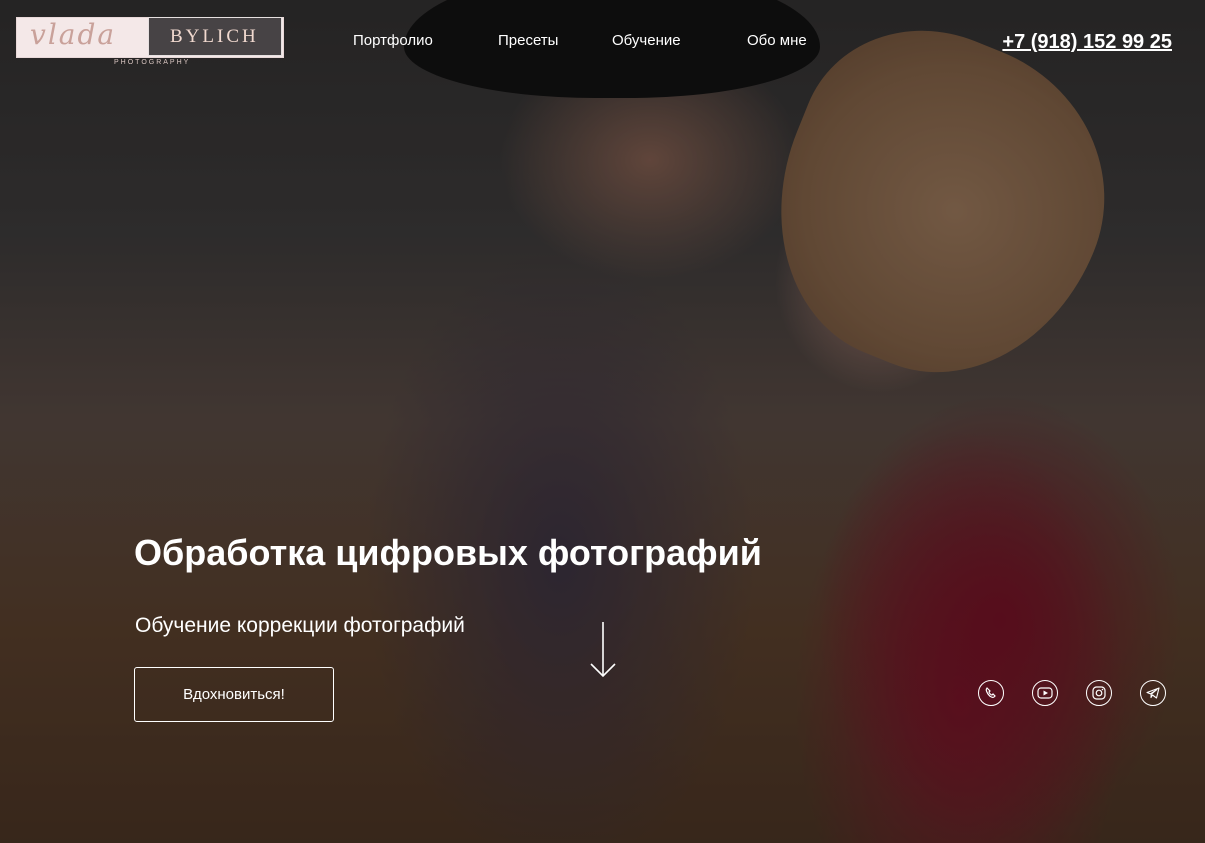  Describe the element at coordinates (234, 694) in the screenshot. I see `inspire-button: Вдохновиться!` at that location.